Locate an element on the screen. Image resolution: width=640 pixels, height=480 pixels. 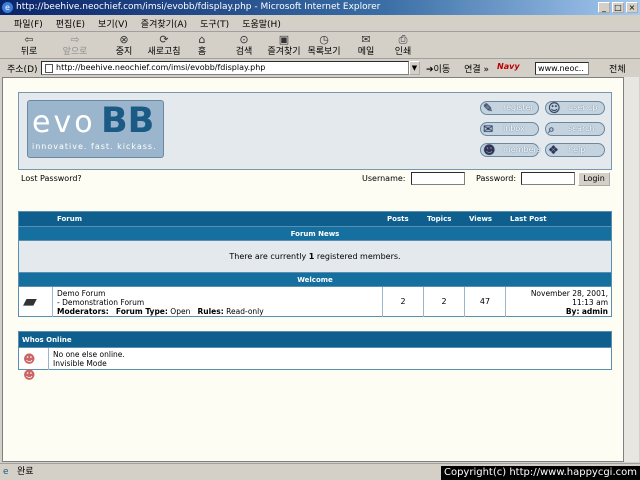
favorites-button: ▣ 즐겨찾기 is located at coordinates (284, 45).